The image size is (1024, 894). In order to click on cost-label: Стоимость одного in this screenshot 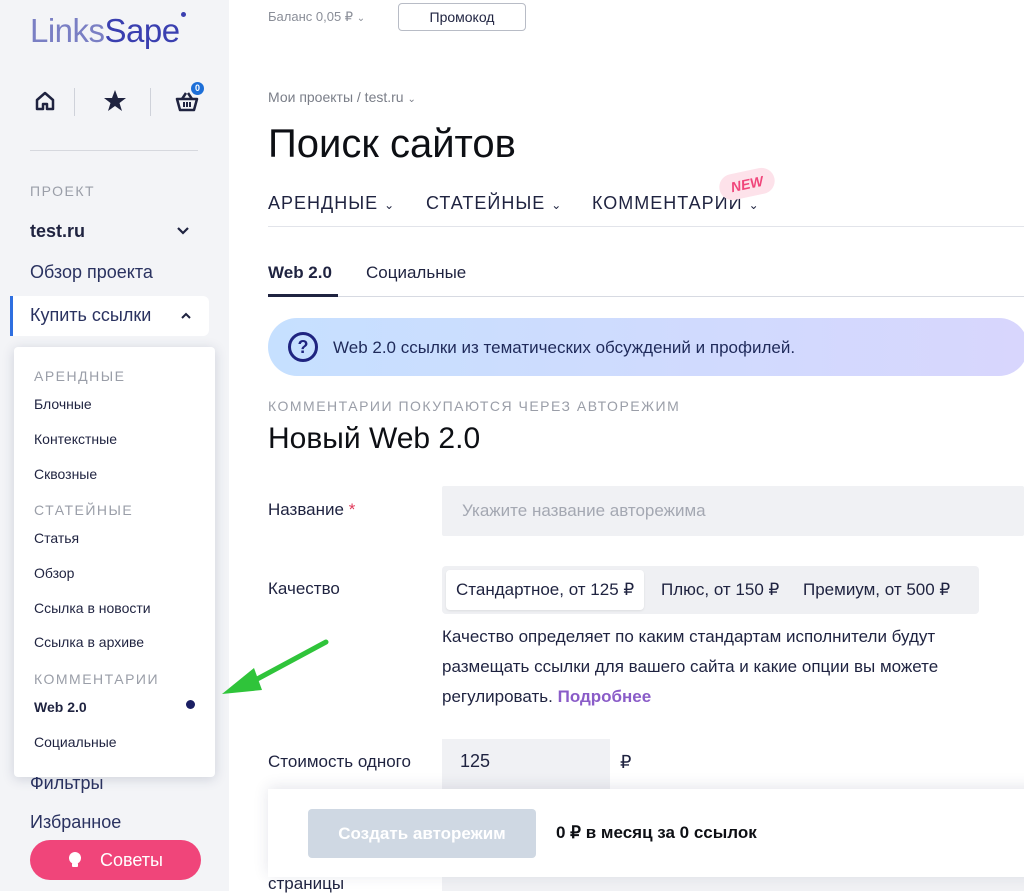, I will do `click(339, 761)`.